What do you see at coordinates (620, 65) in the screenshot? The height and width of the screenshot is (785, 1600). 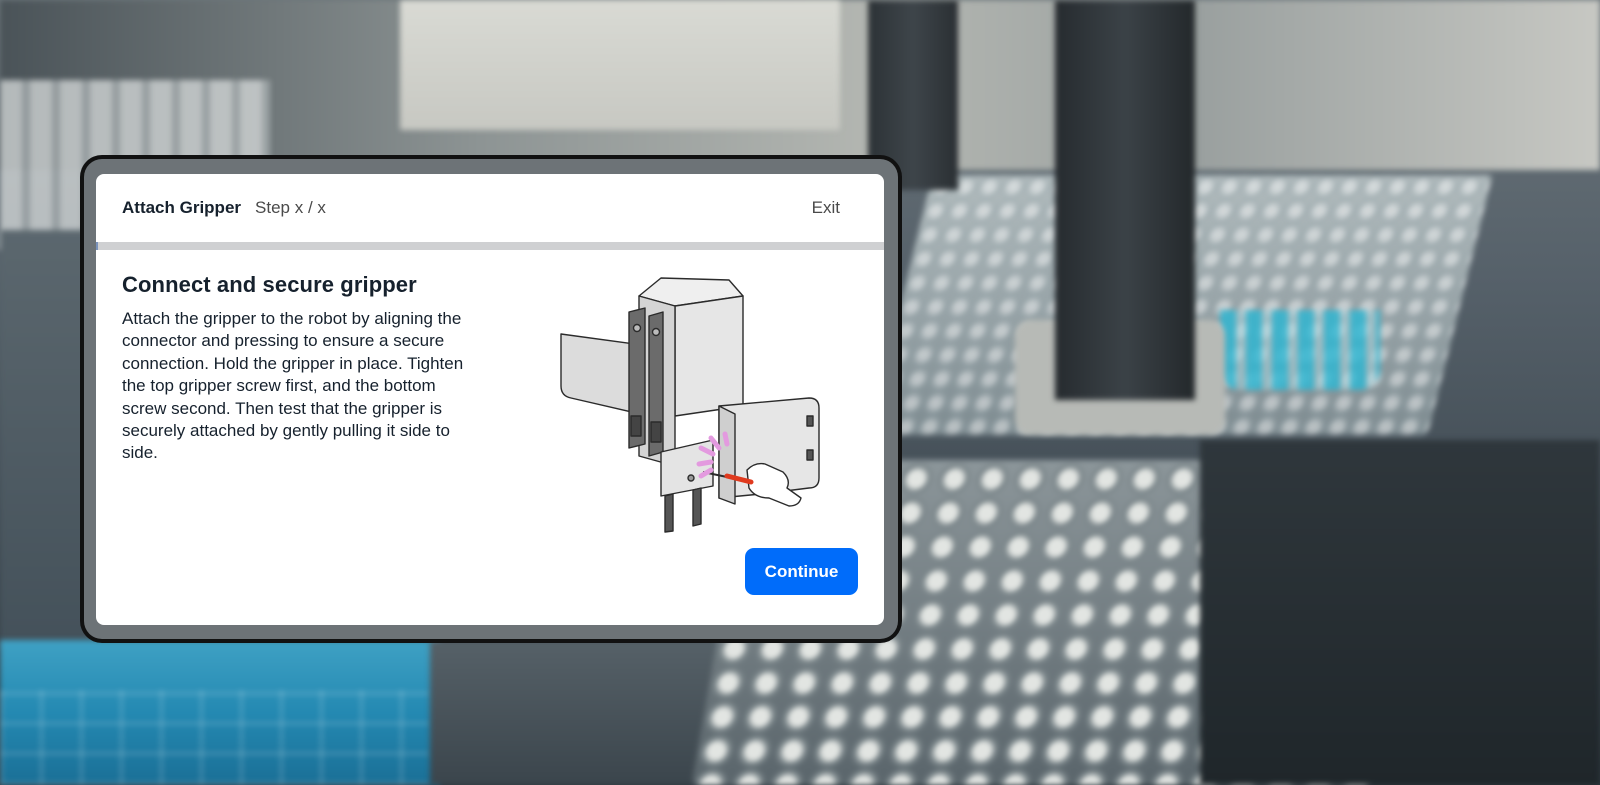 I see `bg-box` at bounding box center [620, 65].